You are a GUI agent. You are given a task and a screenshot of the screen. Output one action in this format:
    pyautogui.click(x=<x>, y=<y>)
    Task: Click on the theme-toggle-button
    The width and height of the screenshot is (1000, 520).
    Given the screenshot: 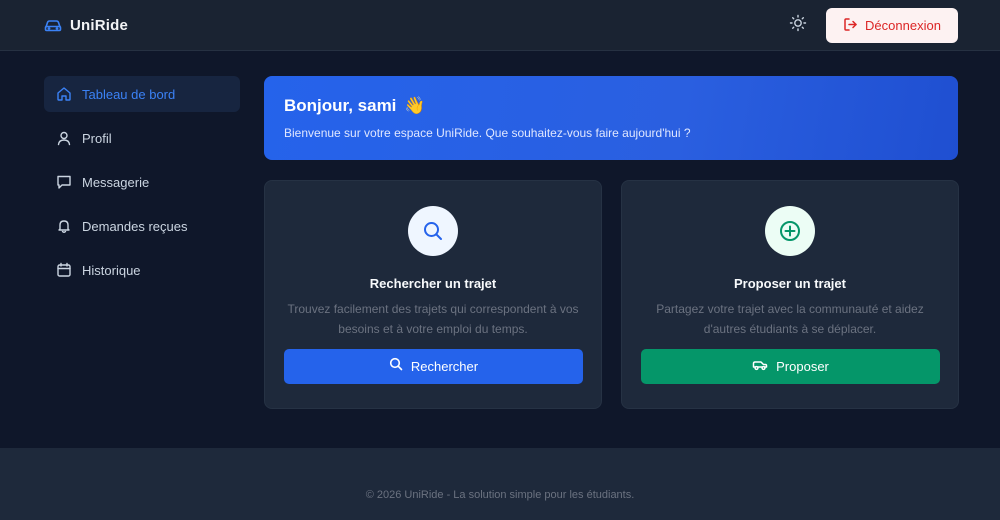 What is the action you would take?
    pyautogui.click(x=798, y=25)
    